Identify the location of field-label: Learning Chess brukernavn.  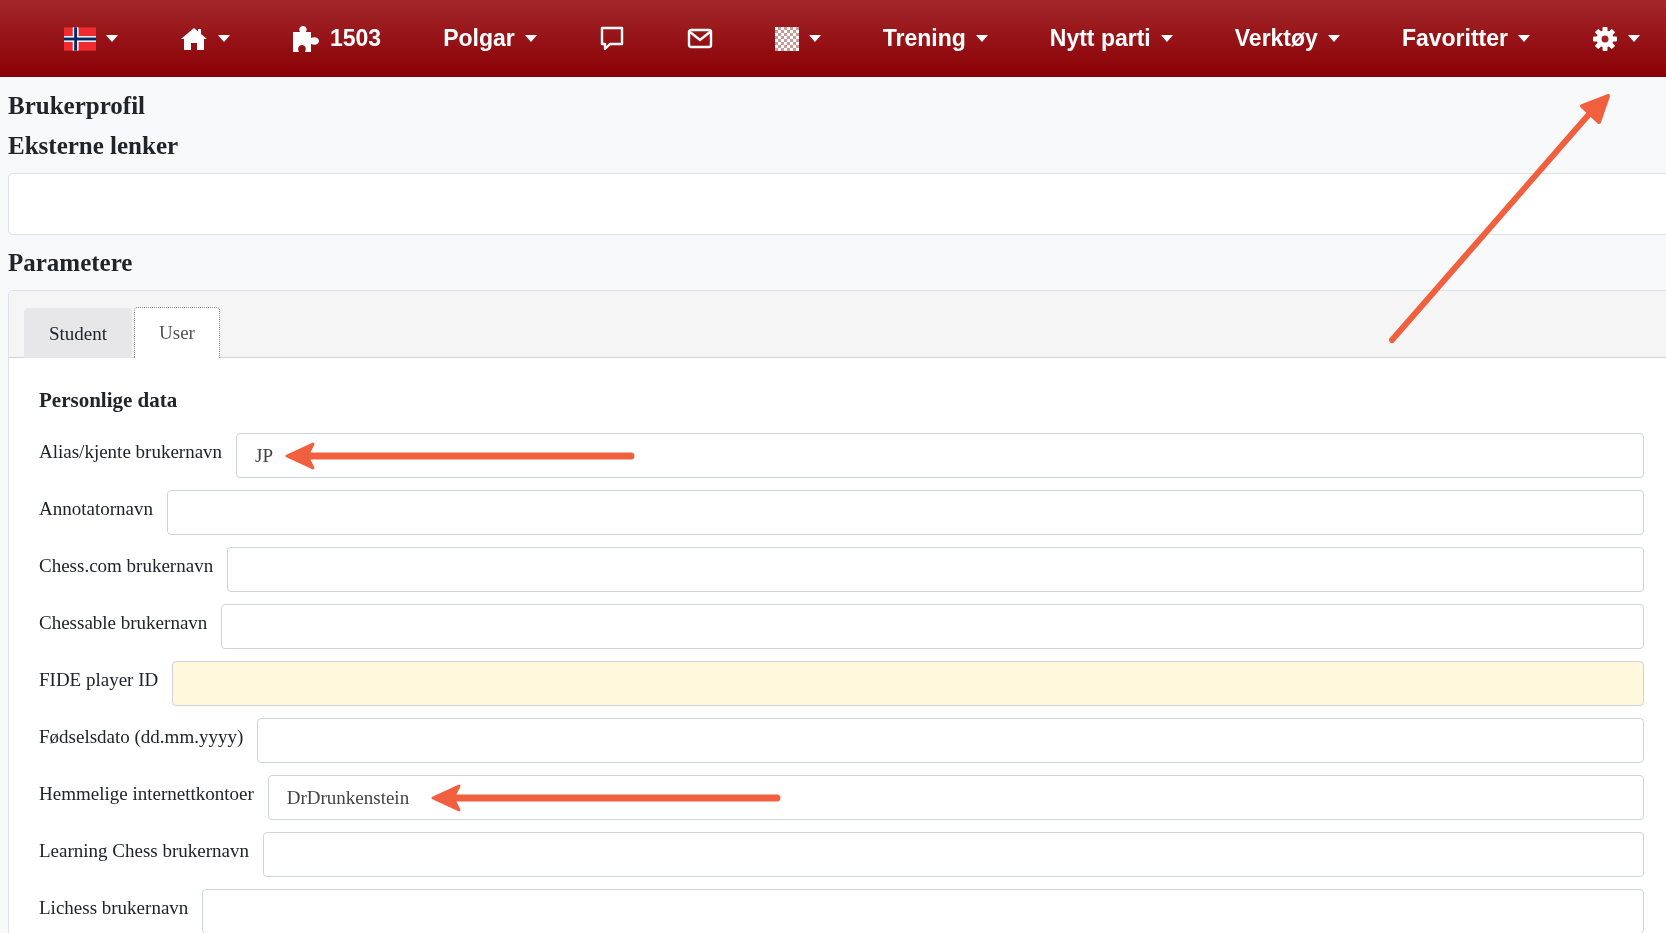
(144, 850).